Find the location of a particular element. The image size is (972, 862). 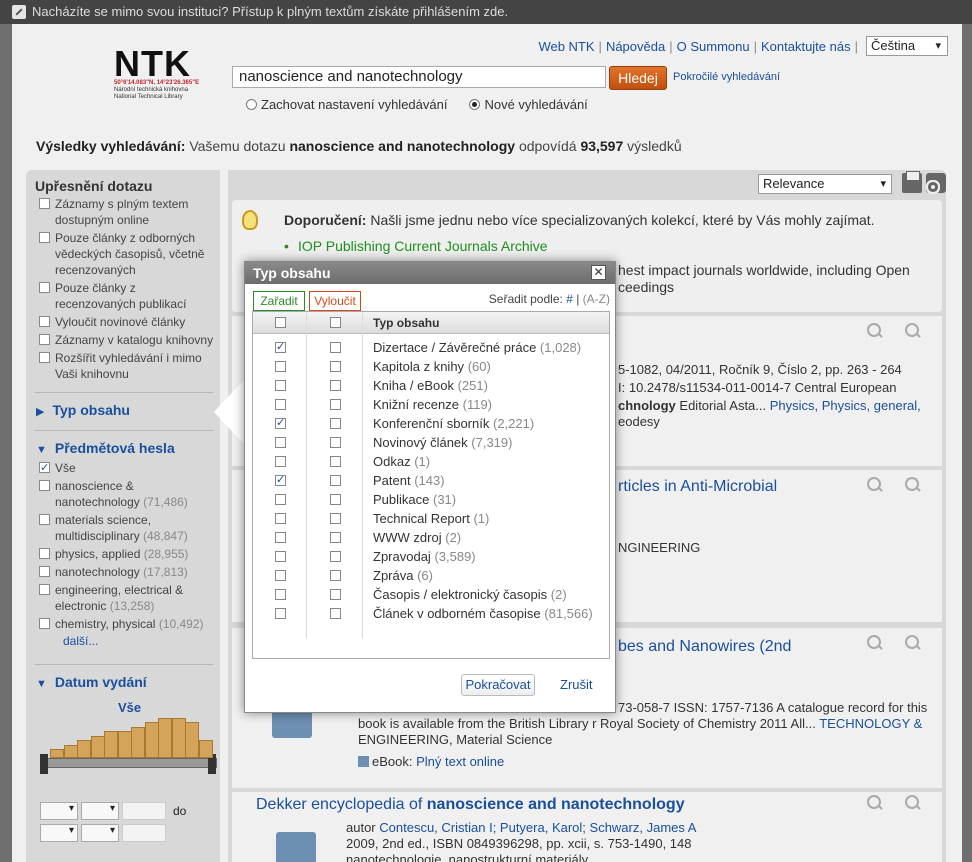

content-type-facet: ▶ Typ obsahu is located at coordinates (83, 410).